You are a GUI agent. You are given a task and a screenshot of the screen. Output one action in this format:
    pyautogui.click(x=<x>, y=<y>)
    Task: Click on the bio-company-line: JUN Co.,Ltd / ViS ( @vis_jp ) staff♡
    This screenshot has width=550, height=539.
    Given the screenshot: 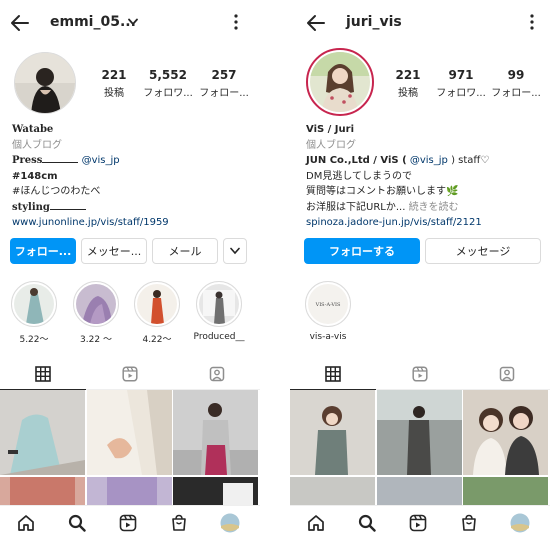 What is the action you would take?
    pyautogui.click(x=398, y=160)
    